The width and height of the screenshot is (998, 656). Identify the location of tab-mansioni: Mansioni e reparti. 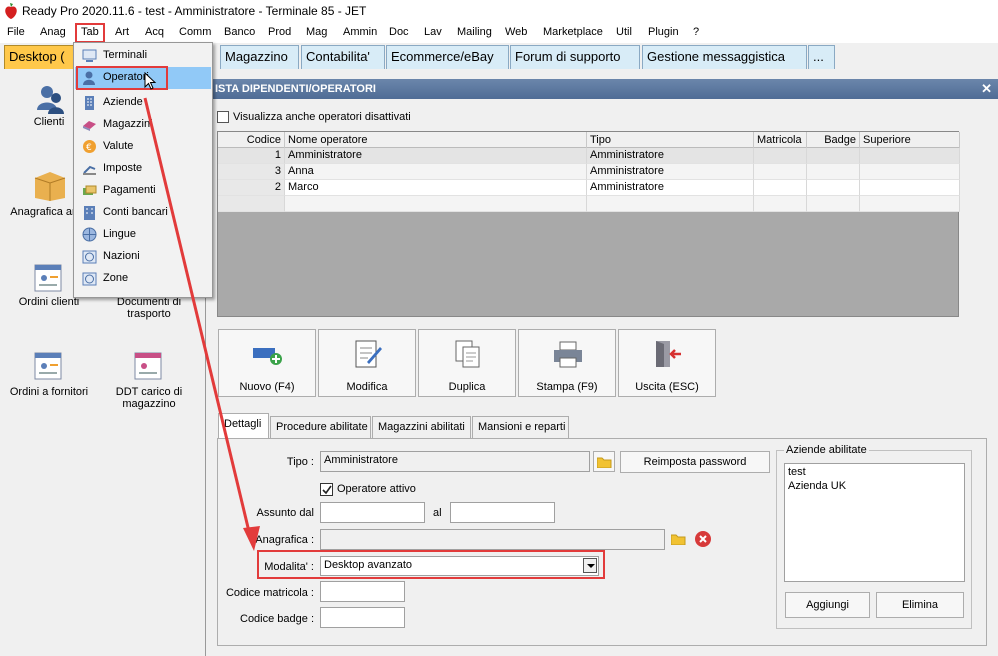
(520, 427).